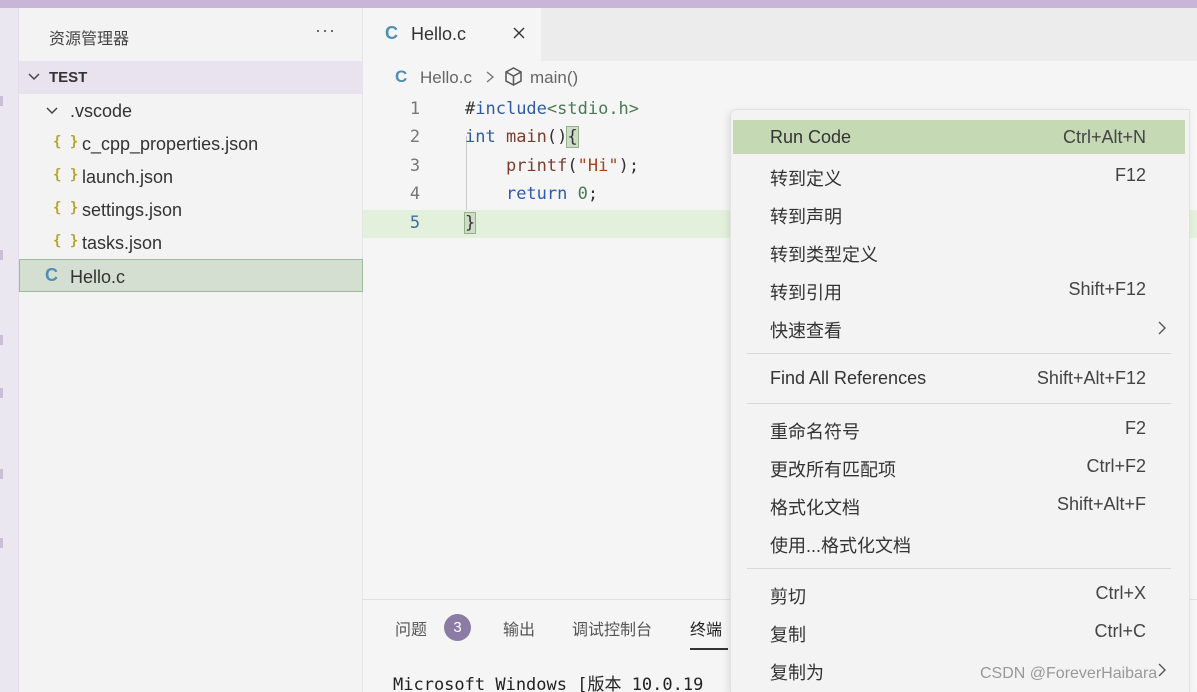 This screenshot has height=692, width=1197. Describe the element at coordinates (959, 251) in the screenshot. I see `menu-item-go-to-type-definition: 转到类型定义` at that location.